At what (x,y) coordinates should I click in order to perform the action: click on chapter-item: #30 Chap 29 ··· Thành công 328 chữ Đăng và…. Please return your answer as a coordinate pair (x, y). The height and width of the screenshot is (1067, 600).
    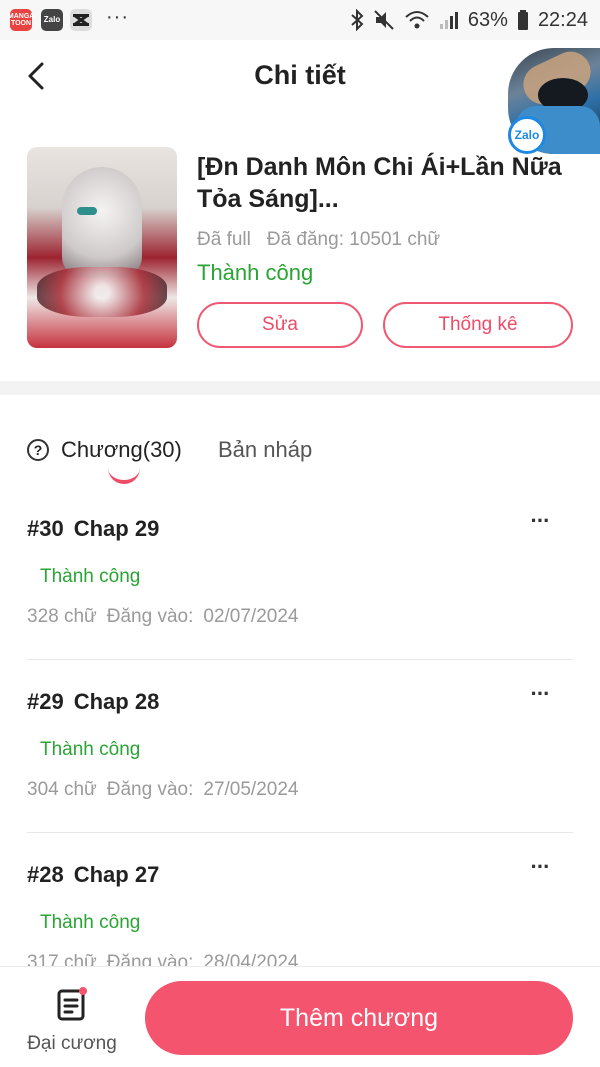
    Looking at the image, I should click on (300, 585).